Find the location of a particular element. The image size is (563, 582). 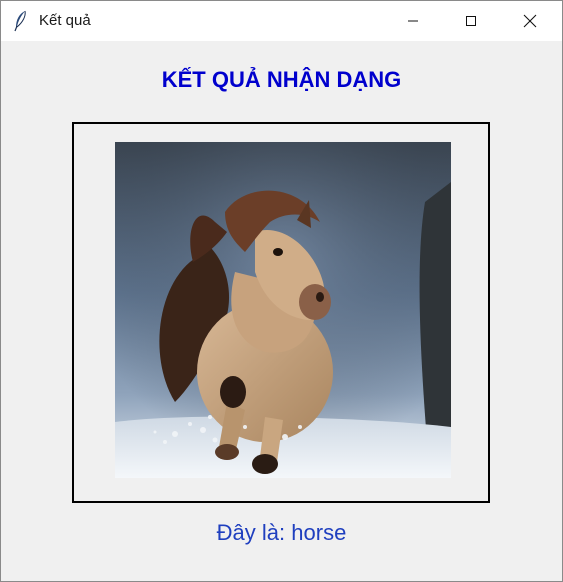

feather-icon is located at coordinates (20, 21).